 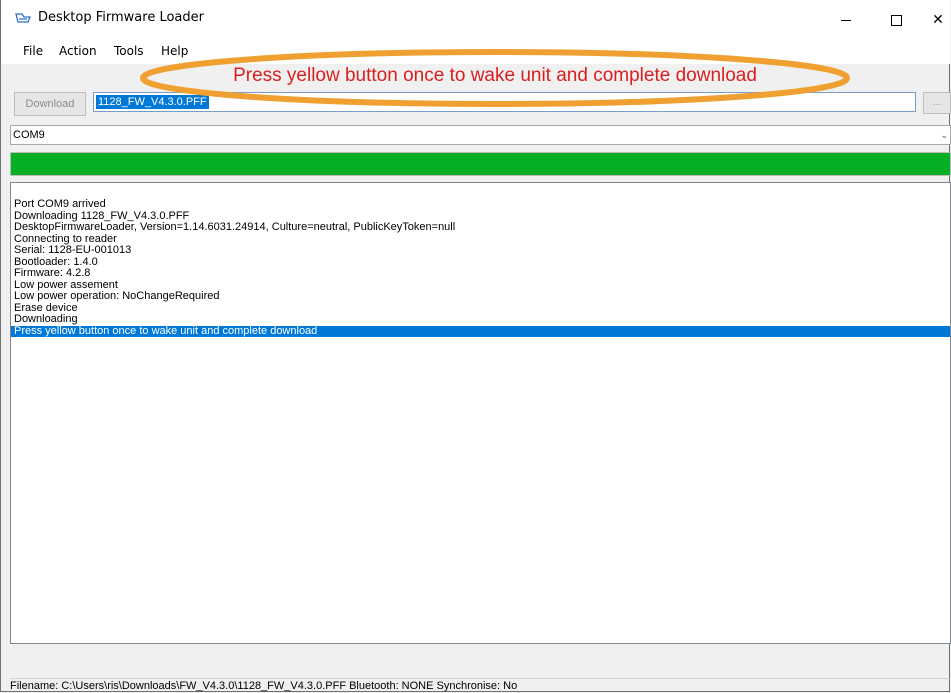 I want to click on log-line: Port COM9 arrived, so click(x=480, y=204).